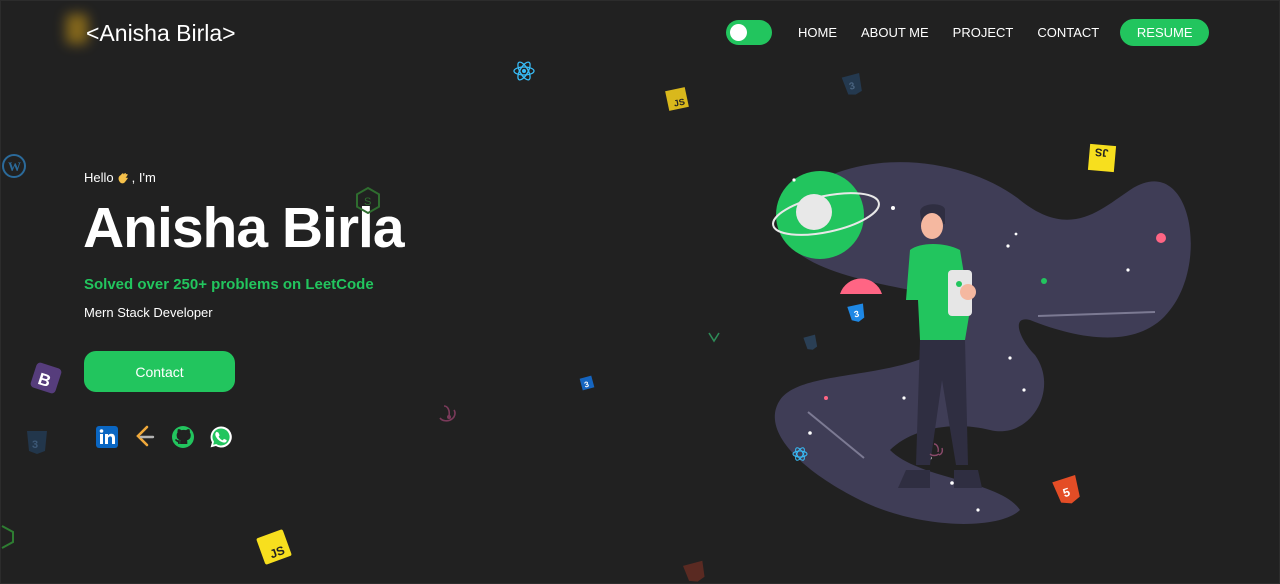 The image size is (1280, 584). I want to click on main-nav: HOME ABOUT ME PROJECT CONTACT RESUME, so click(968, 32).